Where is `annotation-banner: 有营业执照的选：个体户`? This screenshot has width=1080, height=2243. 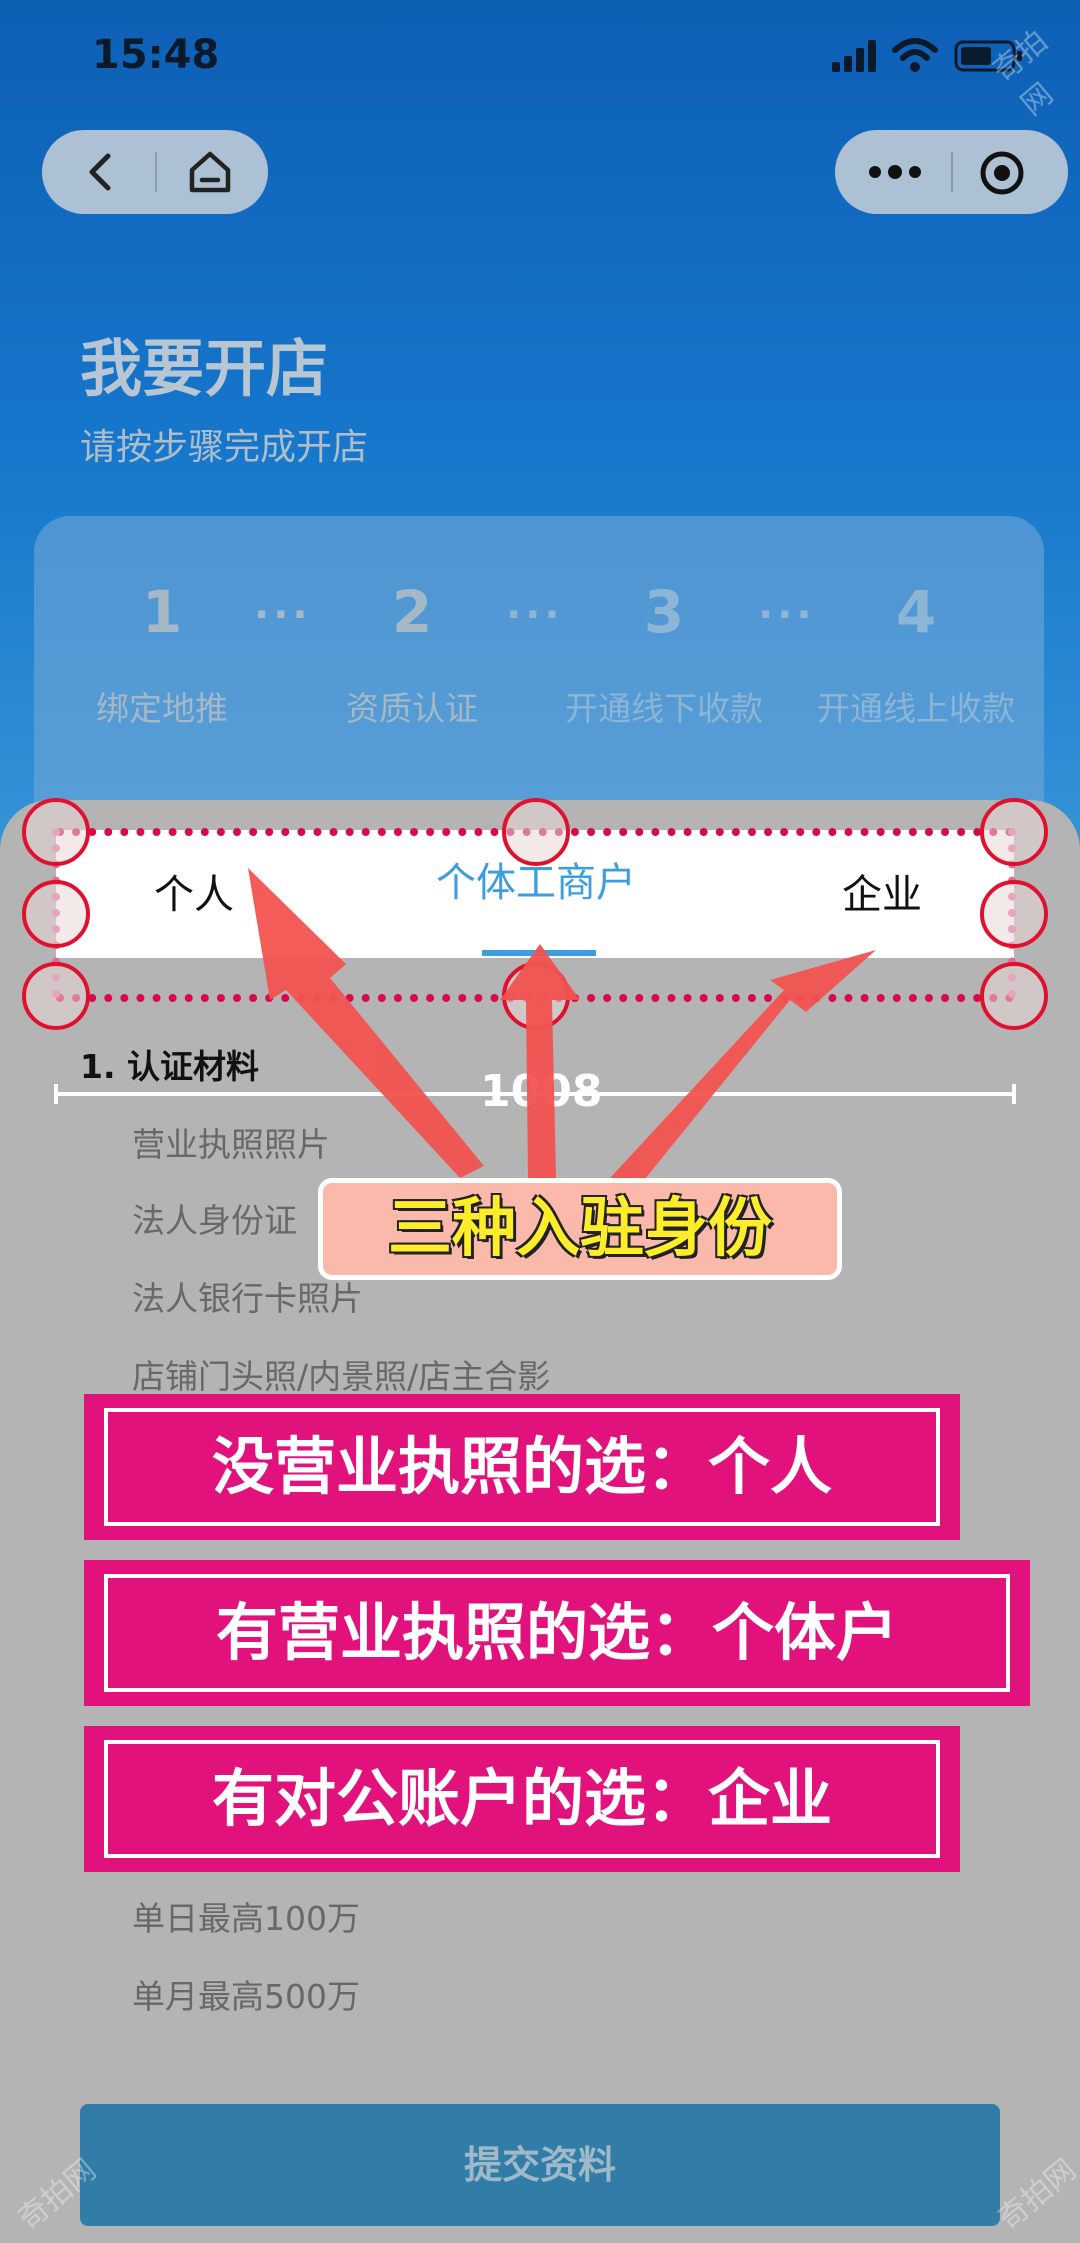 annotation-banner: 有营业执照的选：个体户 is located at coordinates (557, 1633).